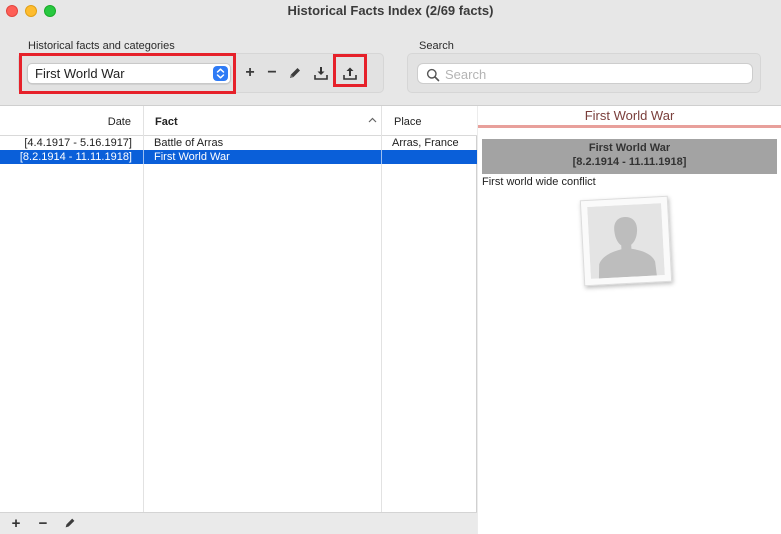  I want to click on edit-fact-button, so click(70, 524).